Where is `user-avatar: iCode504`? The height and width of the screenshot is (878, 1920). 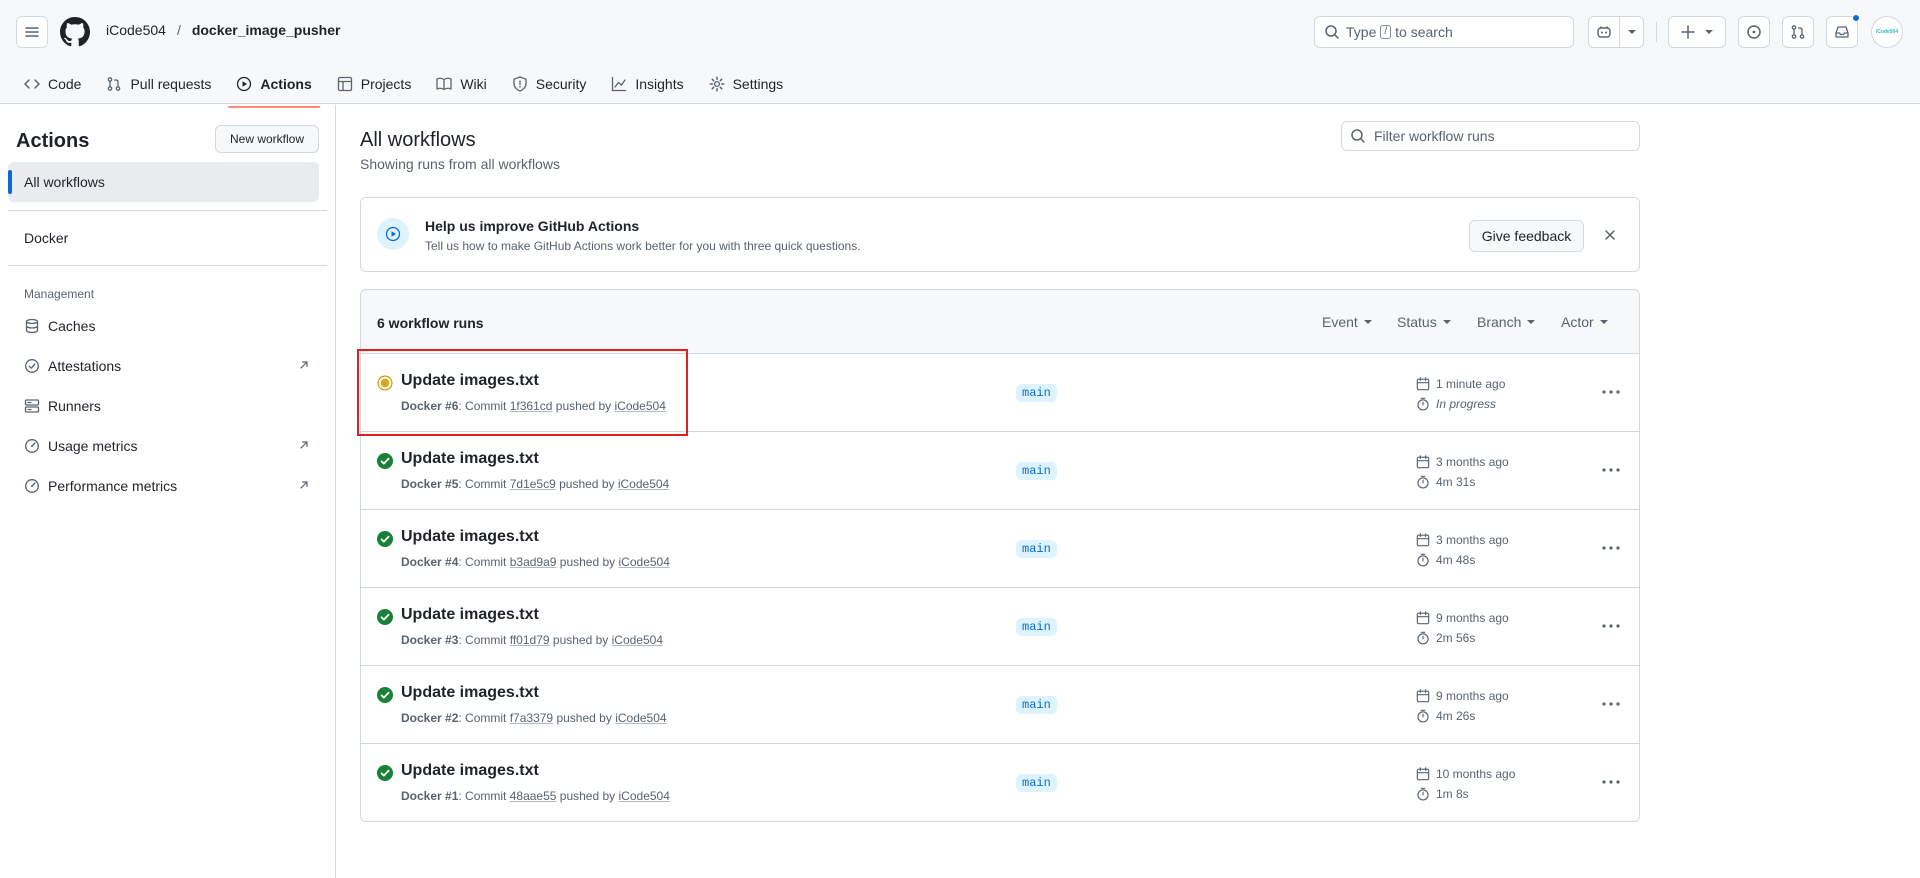 user-avatar: iCode504 is located at coordinates (1887, 32).